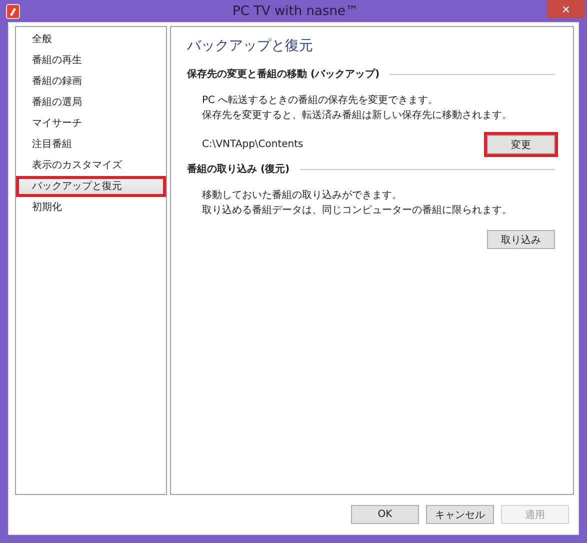 The image size is (587, 543). What do you see at coordinates (91, 186) in the screenshot?
I see `sidebar-item: バックアップと復元` at bounding box center [91, 186].